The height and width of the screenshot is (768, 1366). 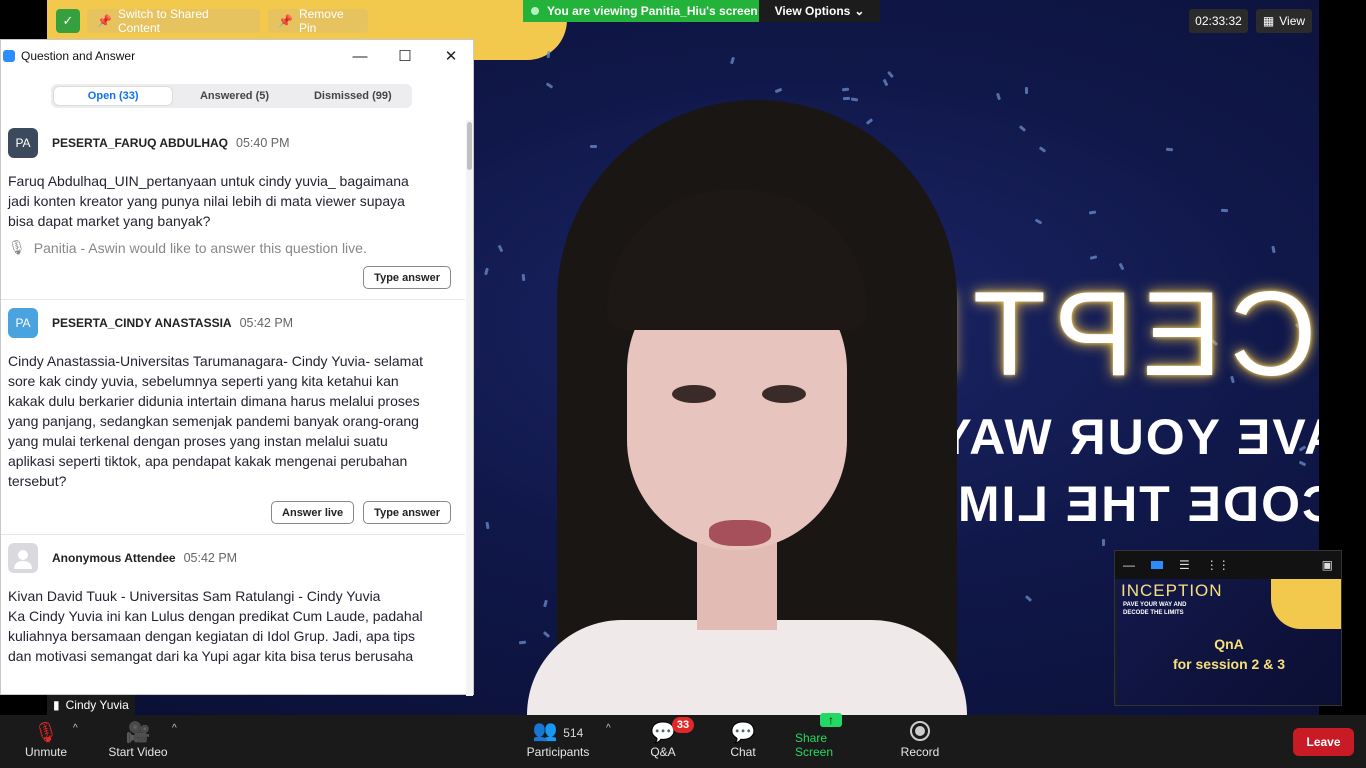 What do you see at coordinates (608, 728) in the screenshot?
I see `participants-options-caret-icon: ^` at bounding box center [608, 728].